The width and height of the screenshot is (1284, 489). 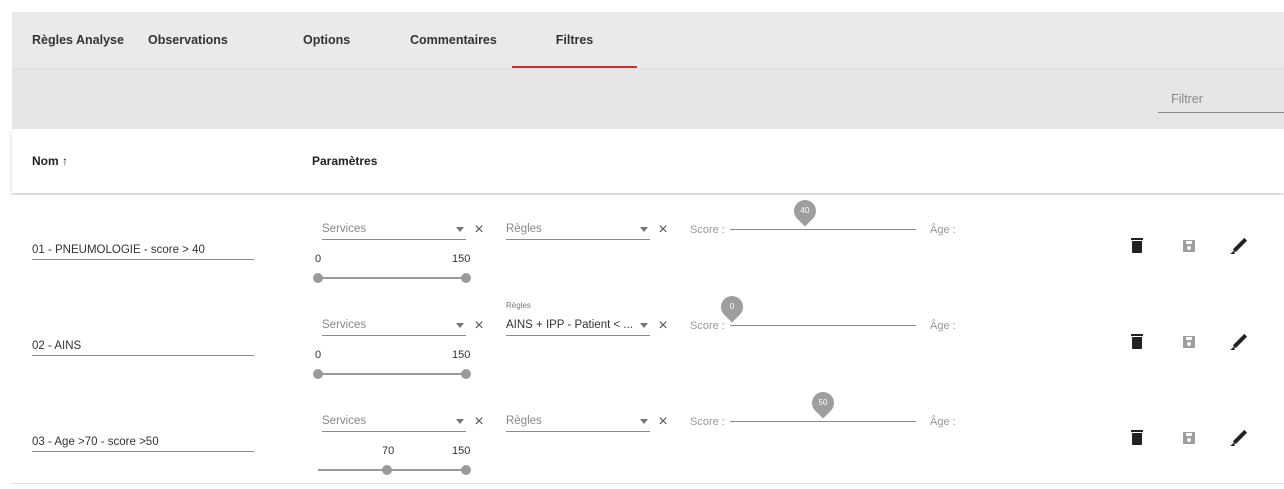 I want to click on score-value: 50, so click(x=823, y=402).